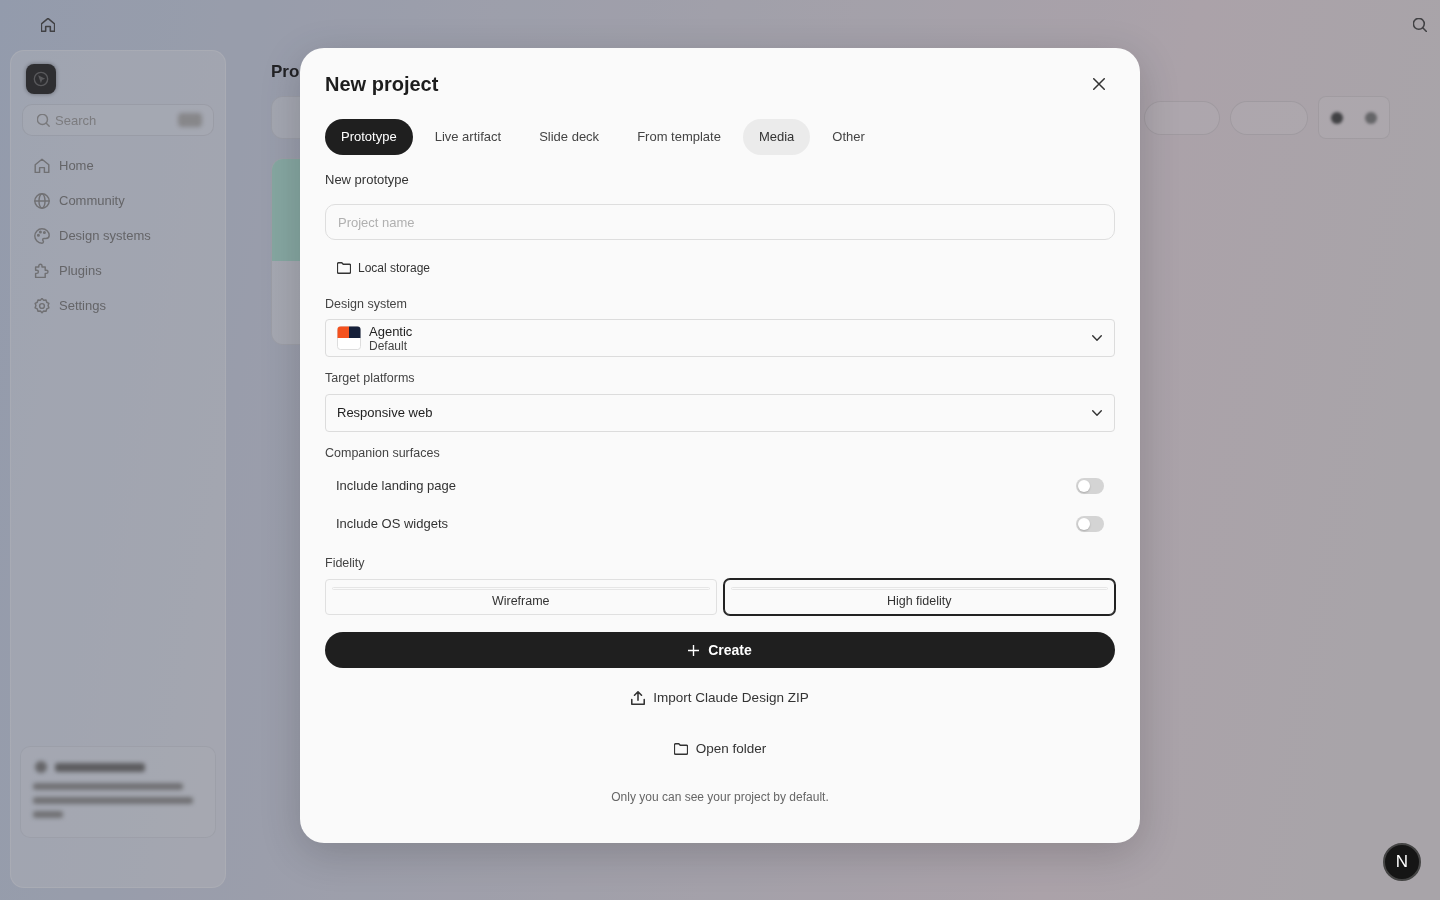  What do you see at coordinates (1402, 862) in the screenshot?
I see `dev-indicator-button: N` at bounding box center [1402, 862].